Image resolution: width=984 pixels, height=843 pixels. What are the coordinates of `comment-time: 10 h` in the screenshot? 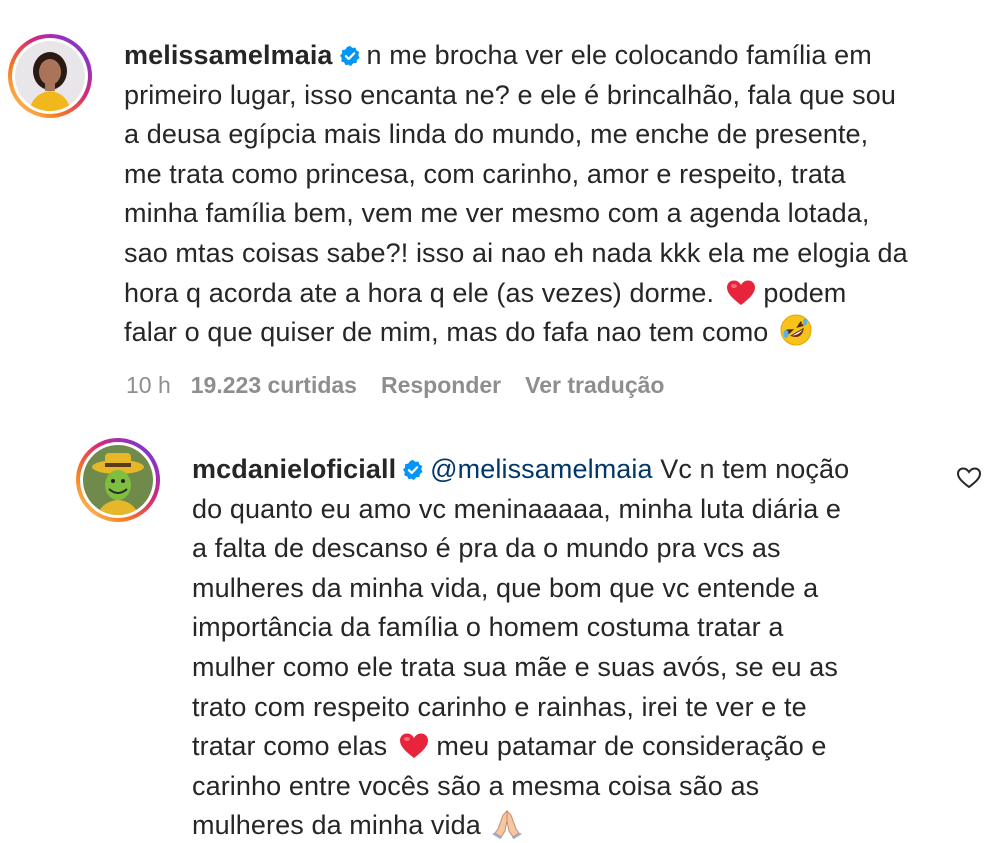 It's located at (148, 385).